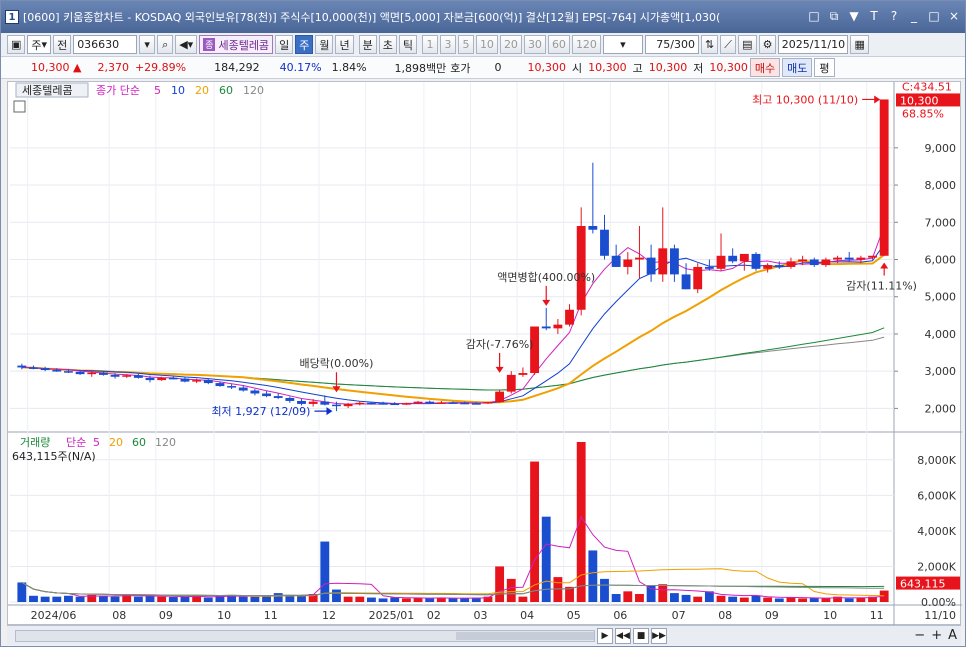  What do you see at coordinates (62, 44) in the screenshot?
I see `prev-button: 전` at bounding box center [62, 44].